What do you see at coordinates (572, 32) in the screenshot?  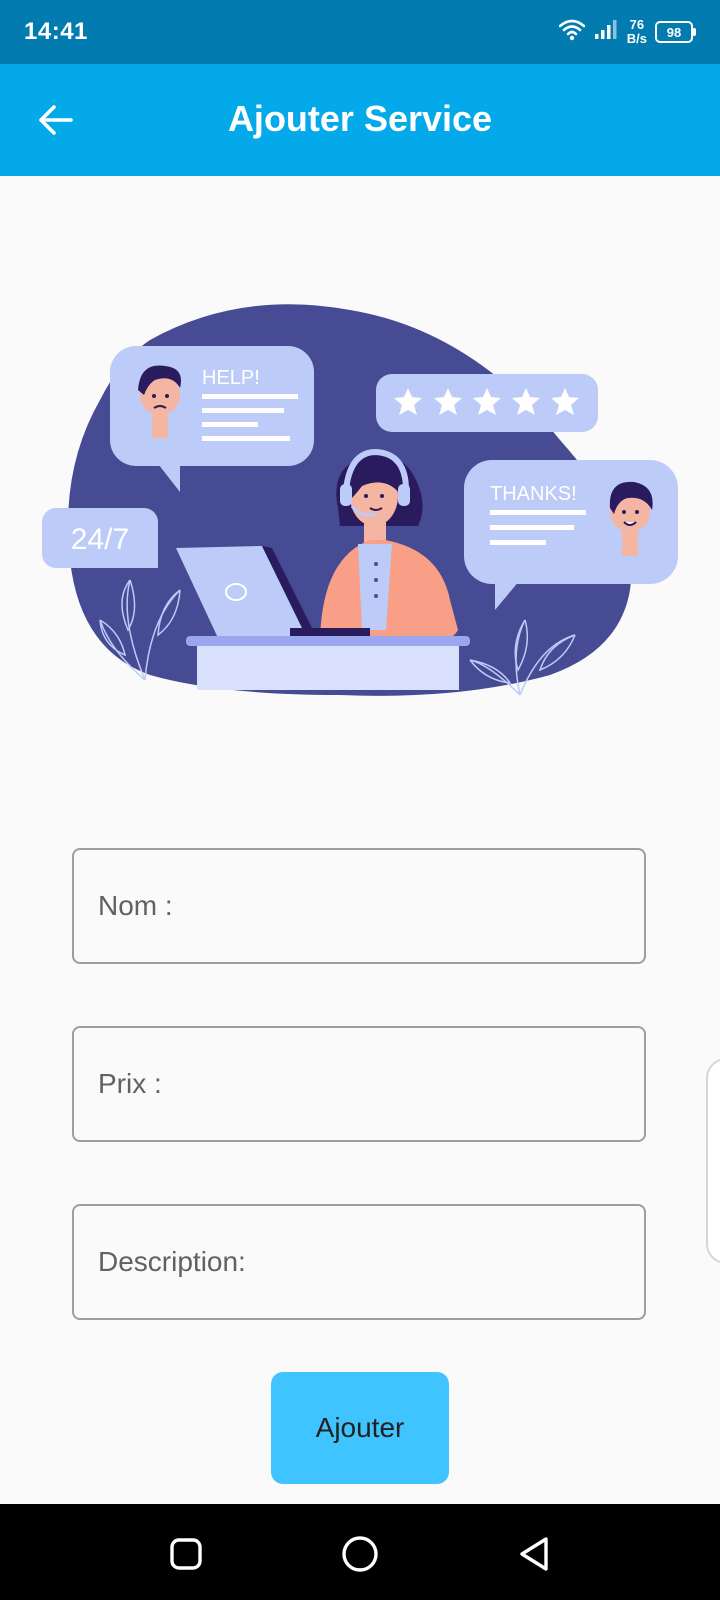 I see `wifi-icon` at bounding box center [572, 32].